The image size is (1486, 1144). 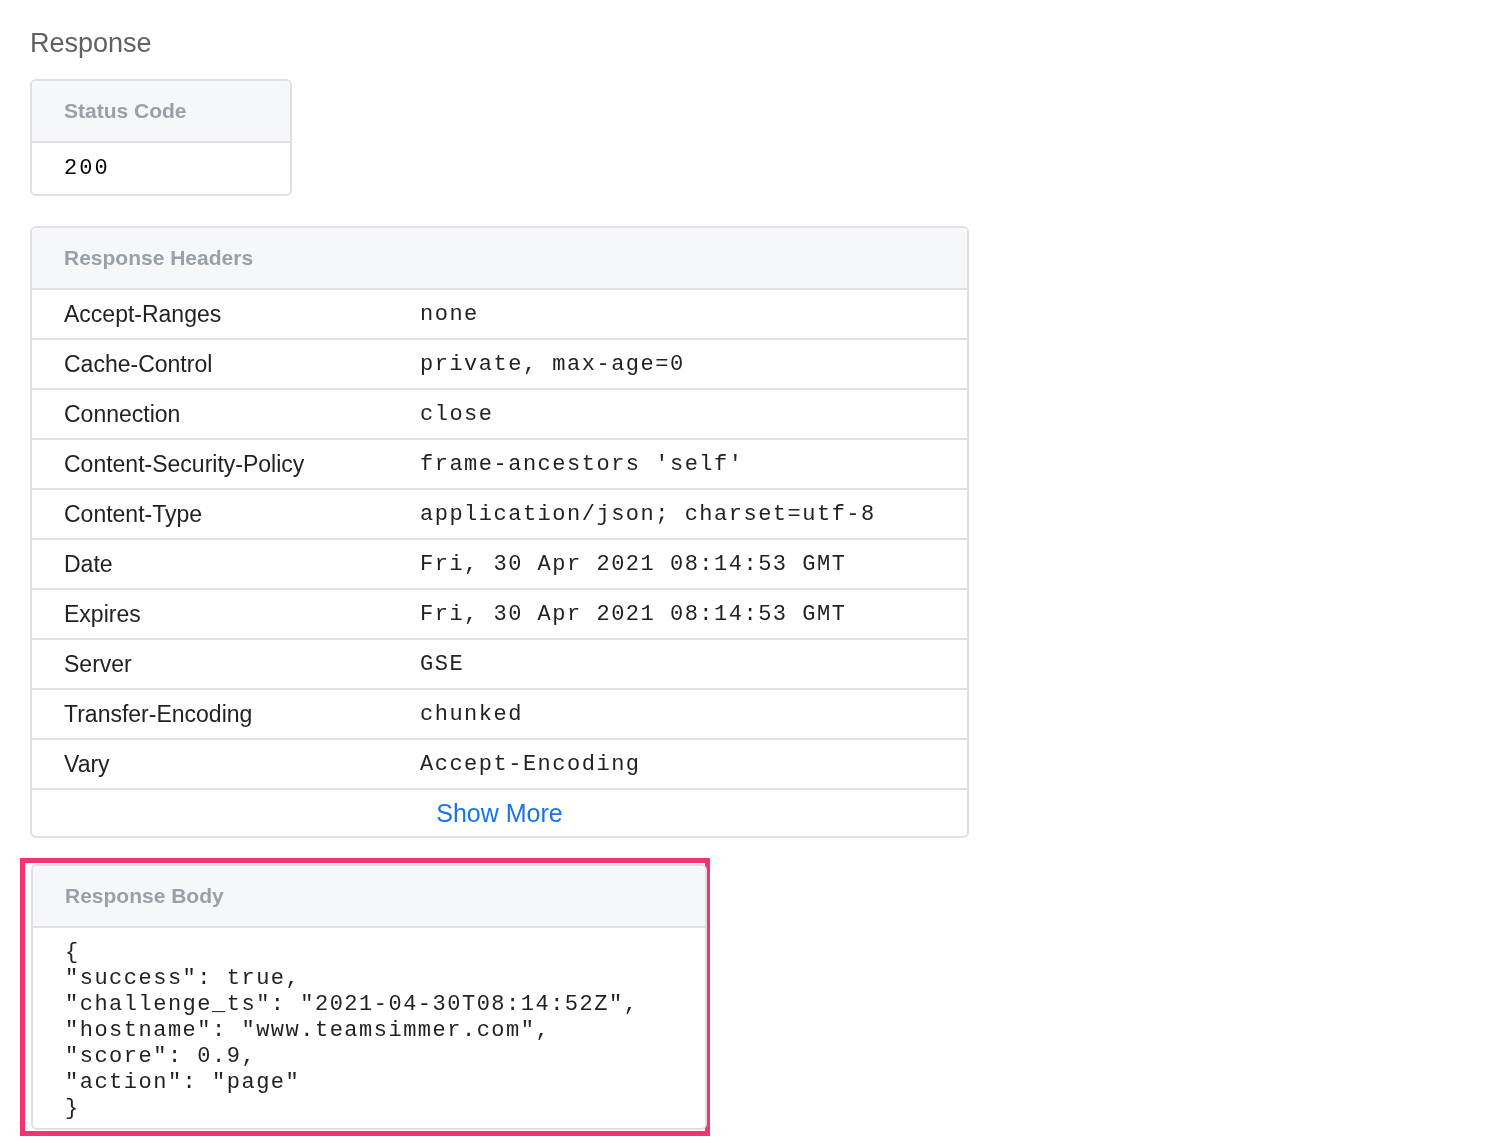 I want to click on section-title: Response, so click(x=91, y=43).